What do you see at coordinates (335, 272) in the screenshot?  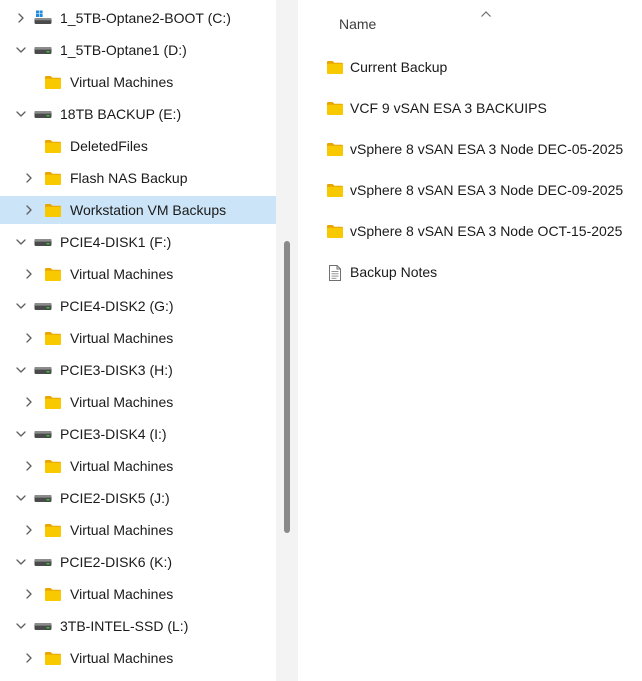 I see `text-document-icon` at bounding box center [335, 272].